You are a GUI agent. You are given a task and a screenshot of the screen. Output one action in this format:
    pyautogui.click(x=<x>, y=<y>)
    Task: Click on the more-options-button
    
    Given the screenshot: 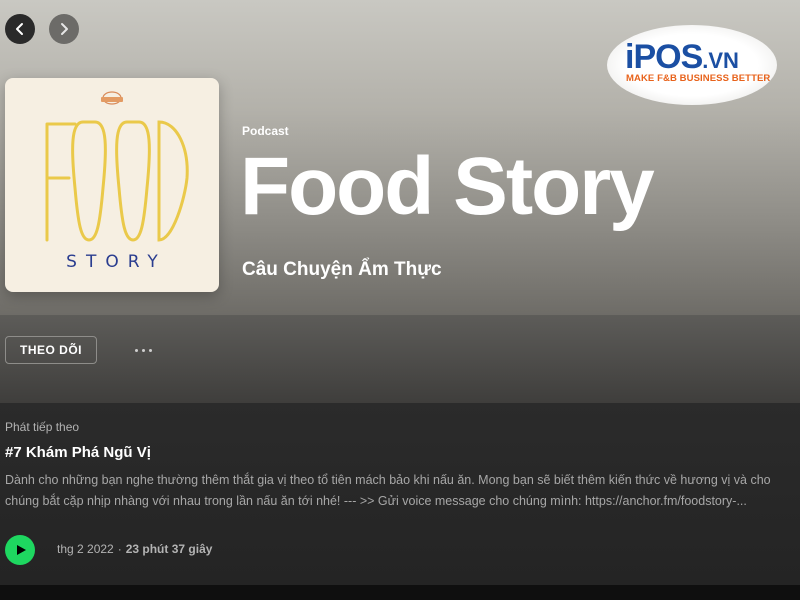 What is the action you would take?
    pyautogui.click(x=143, y=350)
    